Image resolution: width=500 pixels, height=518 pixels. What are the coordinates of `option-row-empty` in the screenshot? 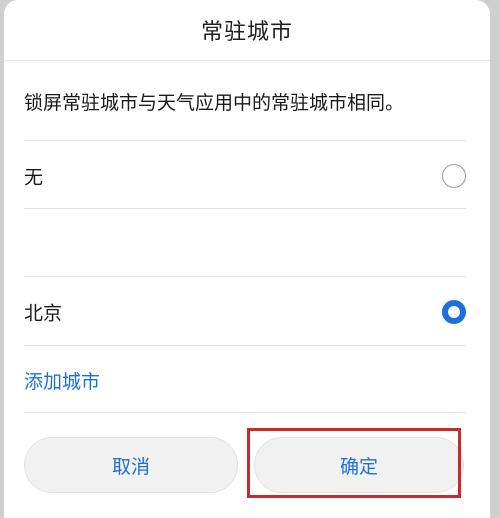 It's located at (245, 244).